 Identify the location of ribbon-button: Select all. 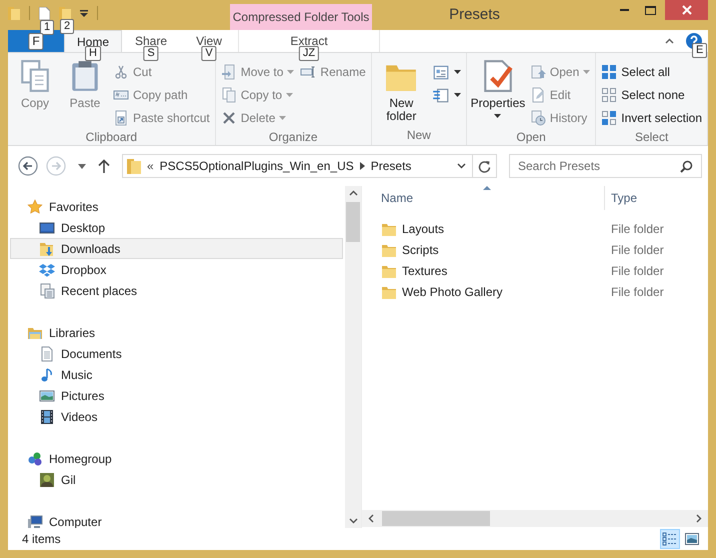
(651, 72).